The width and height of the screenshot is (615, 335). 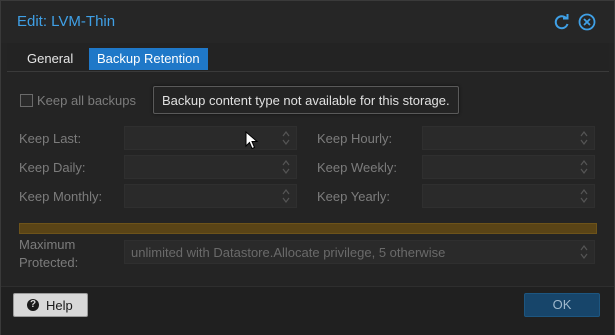 I want to click on dialog-footer: ? Help OK, so click(x=307, y=310).